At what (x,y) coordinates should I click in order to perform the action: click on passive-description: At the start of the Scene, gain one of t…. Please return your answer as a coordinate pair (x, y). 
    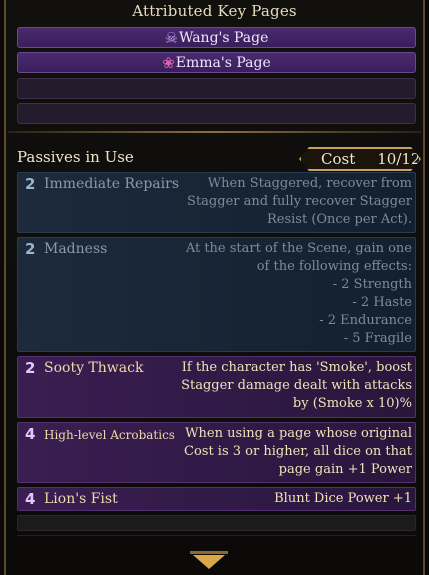
    Looking at the image, I should click on (298, 293).